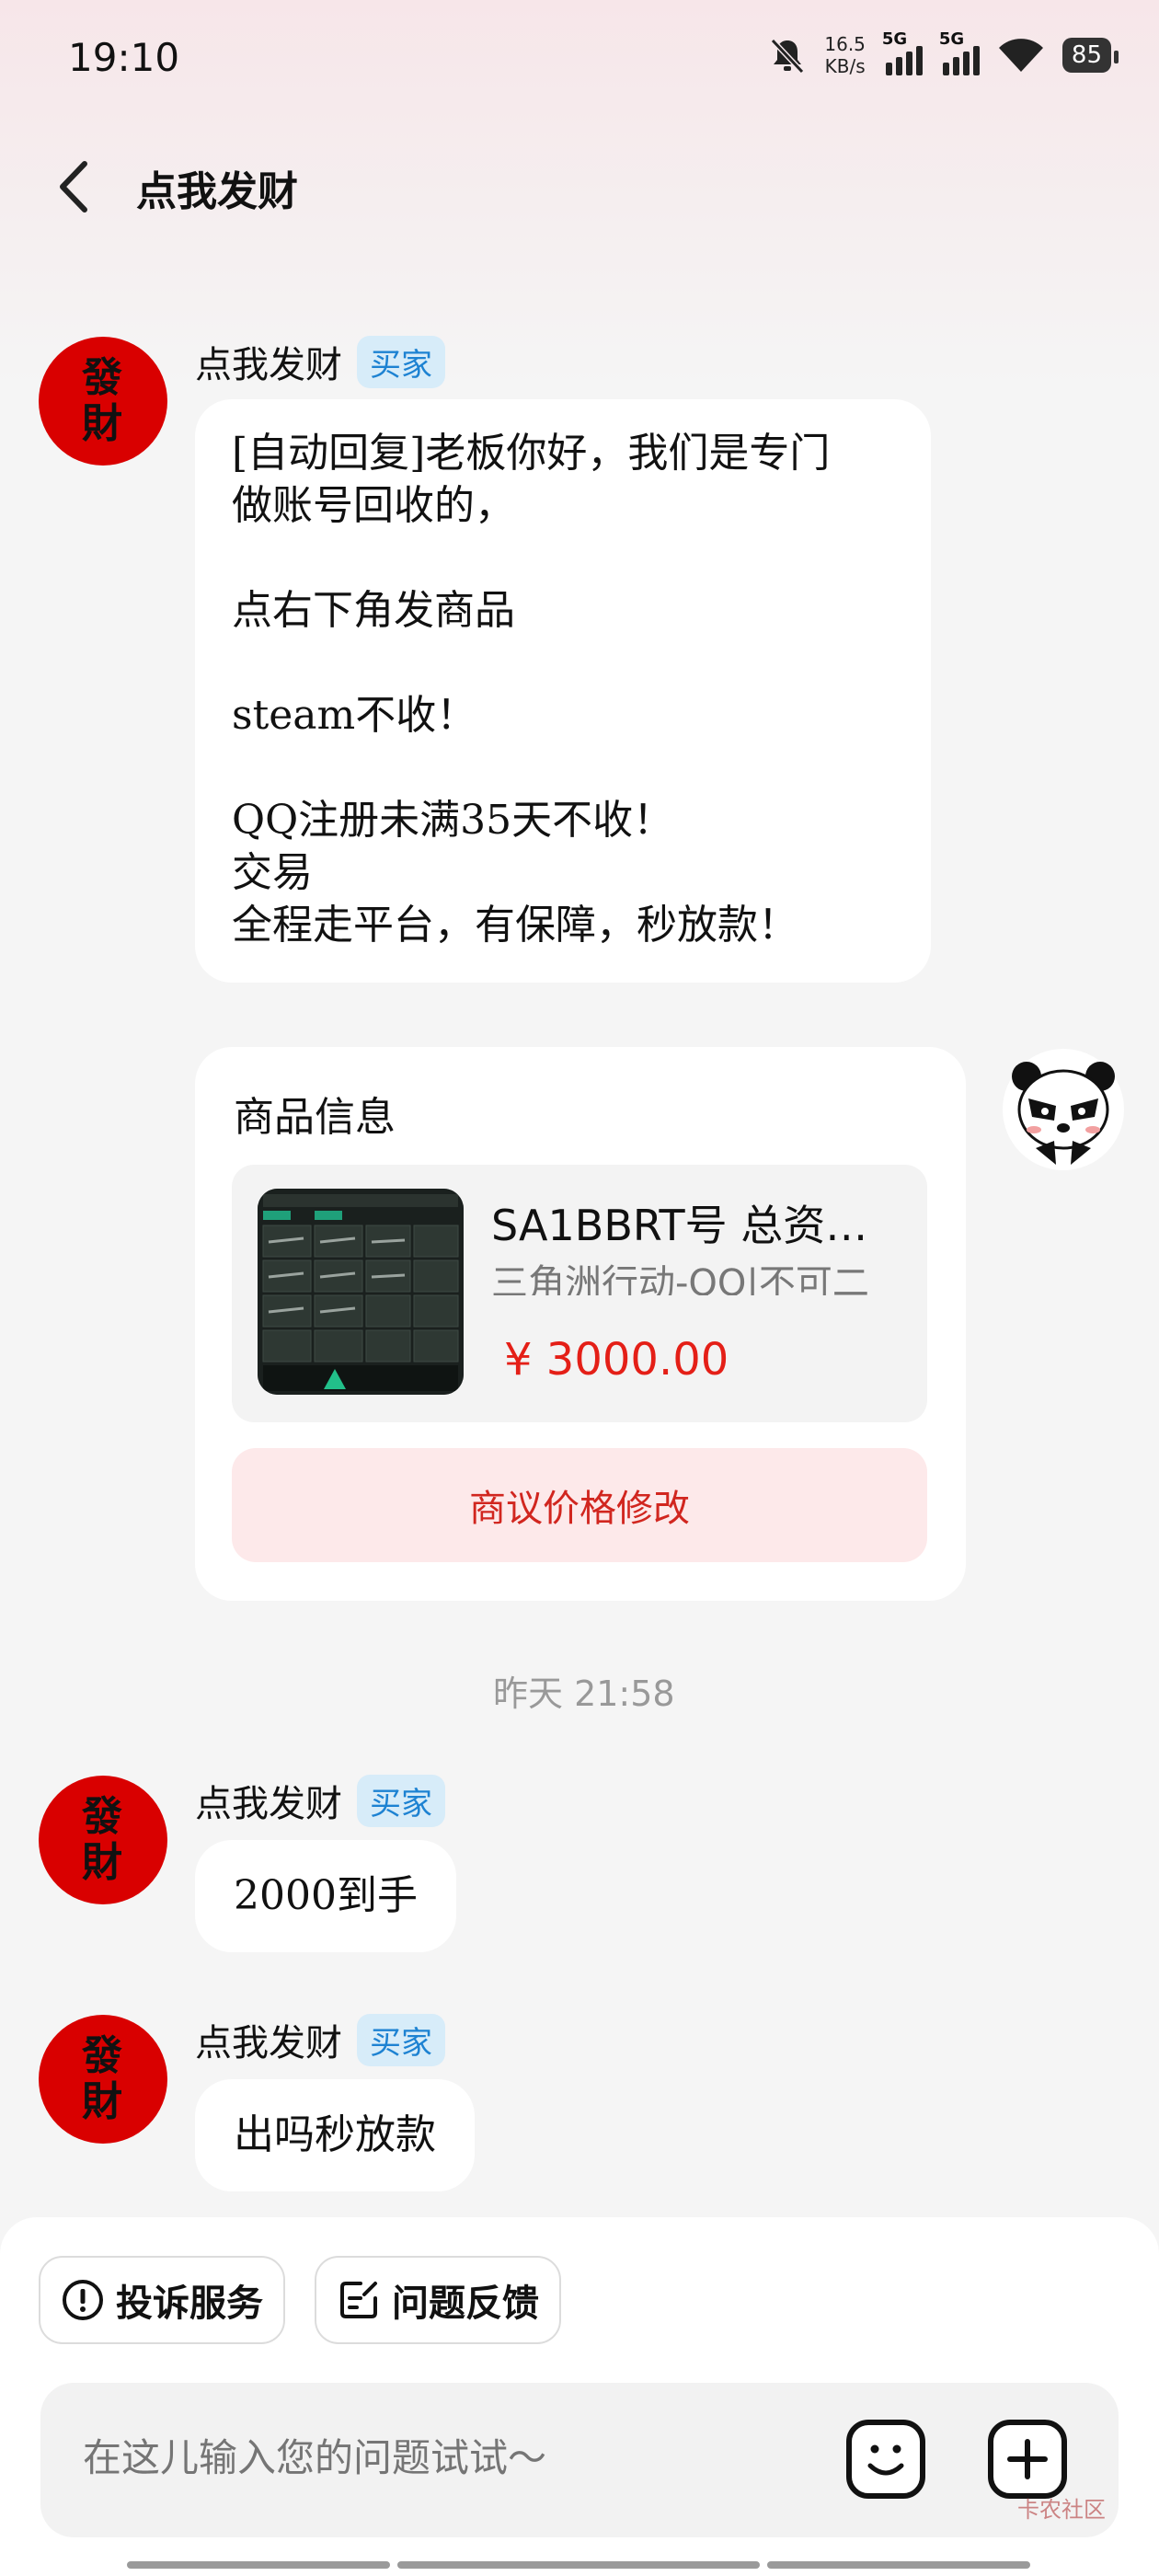 Image resolution: width=1159 pixels, height=2576 pixels. Describe the element at coordinates (124, 57) in the screenshot. I see `status-time: 19:10` at that location.